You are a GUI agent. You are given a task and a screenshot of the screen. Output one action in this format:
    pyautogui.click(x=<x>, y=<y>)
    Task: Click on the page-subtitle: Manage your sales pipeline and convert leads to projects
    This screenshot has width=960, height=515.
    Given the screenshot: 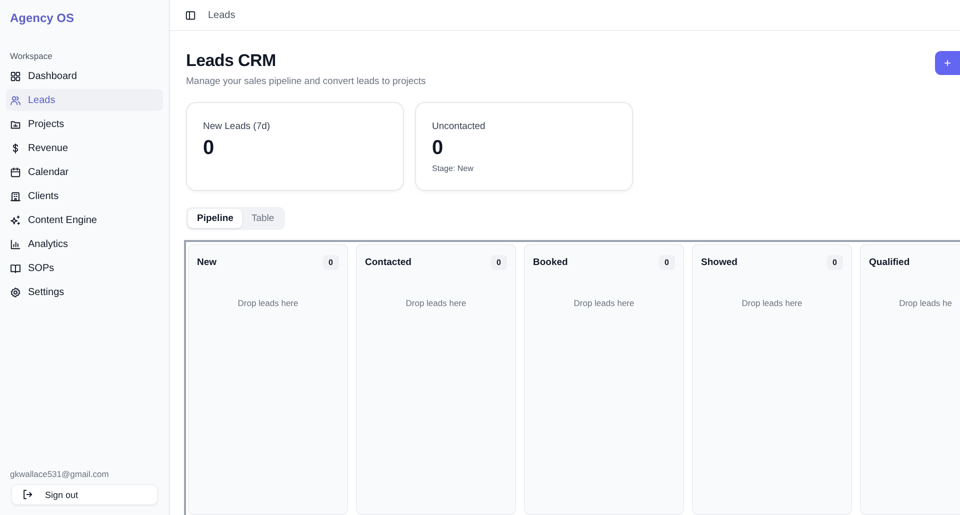 What is the action you would take?
    pyautogui.click(x=306, y=81)
    